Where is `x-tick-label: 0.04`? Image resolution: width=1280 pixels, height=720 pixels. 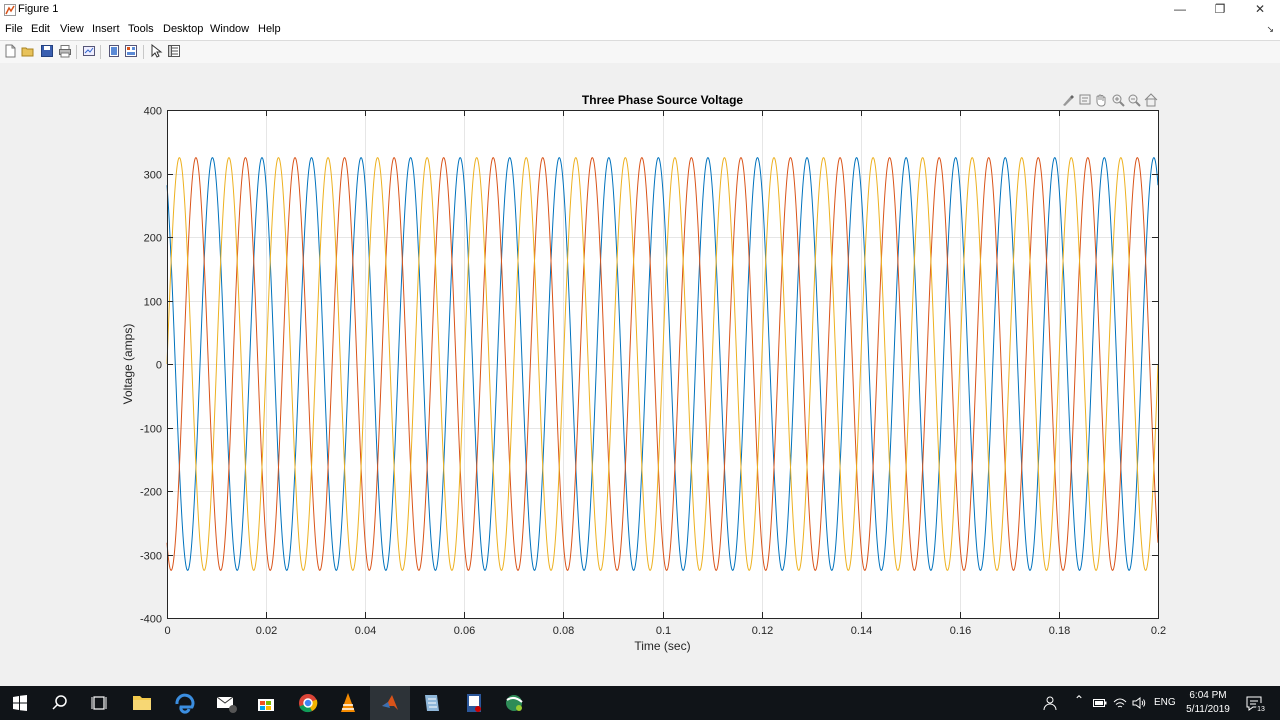
x-tick-label: 0.04 is located at coordinates (365, 631).